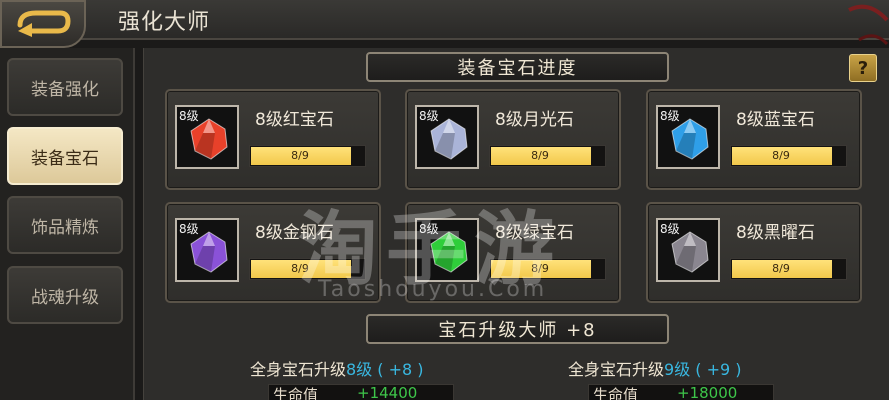 Image resolution: width=889 pixels, height=400 pixels. What do you see at coordinates (534, 233) in the screenshot?
I see `gem-name: 8级绿宝石` at bounding box center [534, 233].